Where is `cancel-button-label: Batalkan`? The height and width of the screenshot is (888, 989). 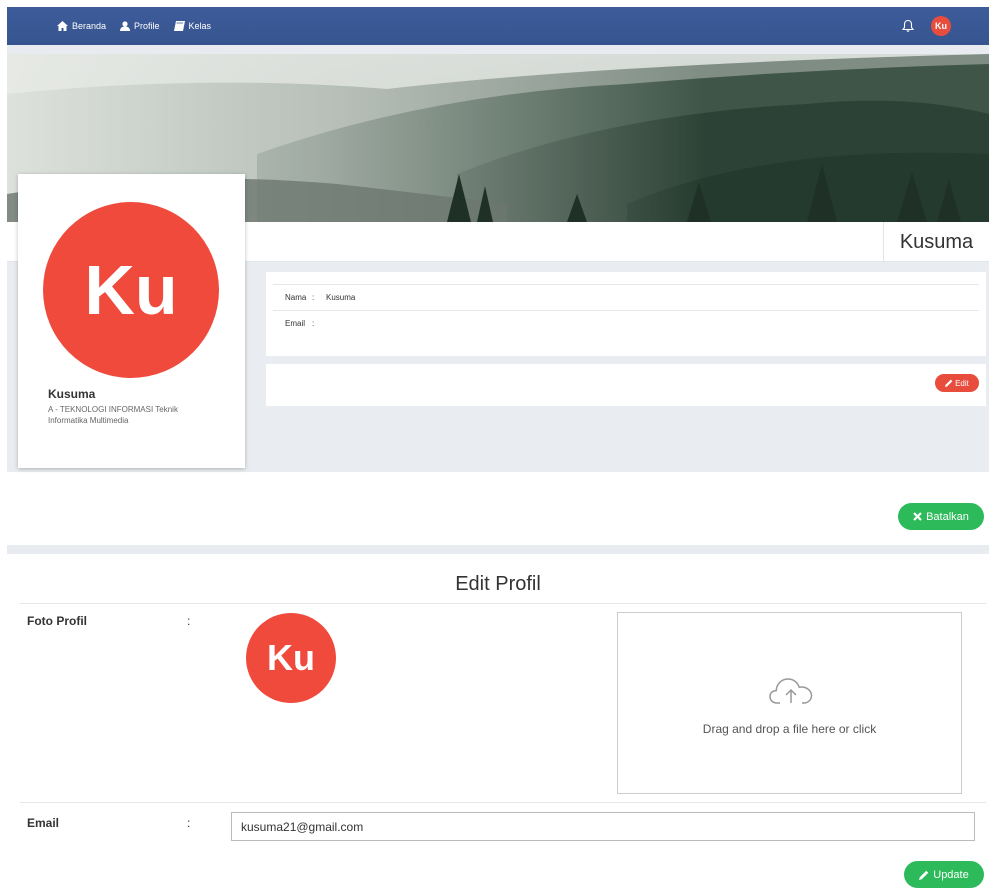 cancel-button-label: Batalkan is located at coordinates (947, 516).